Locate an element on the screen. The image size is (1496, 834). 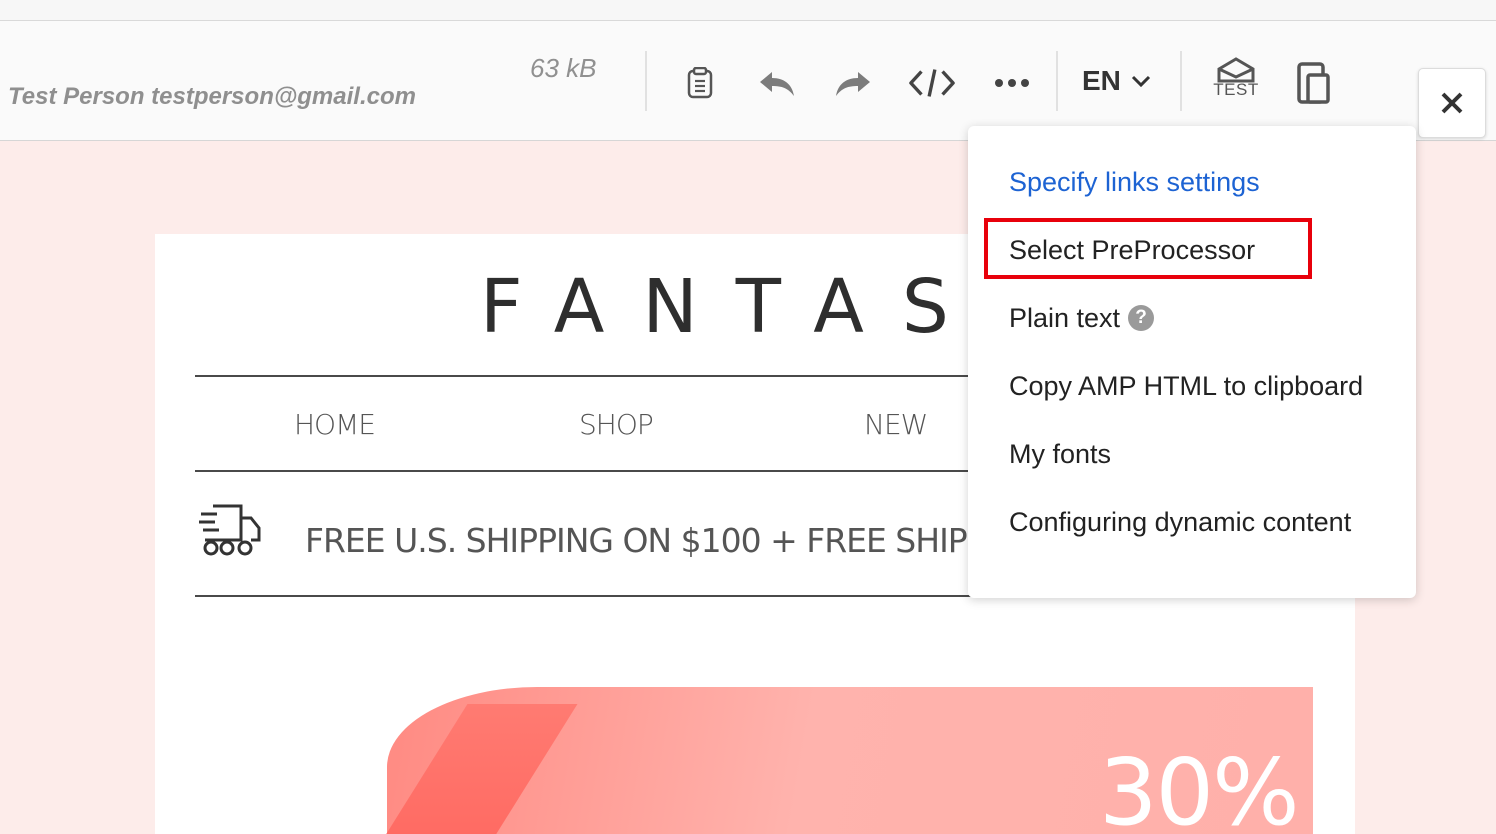
nav-shop: SHOP is located at coordinates (616, 424).